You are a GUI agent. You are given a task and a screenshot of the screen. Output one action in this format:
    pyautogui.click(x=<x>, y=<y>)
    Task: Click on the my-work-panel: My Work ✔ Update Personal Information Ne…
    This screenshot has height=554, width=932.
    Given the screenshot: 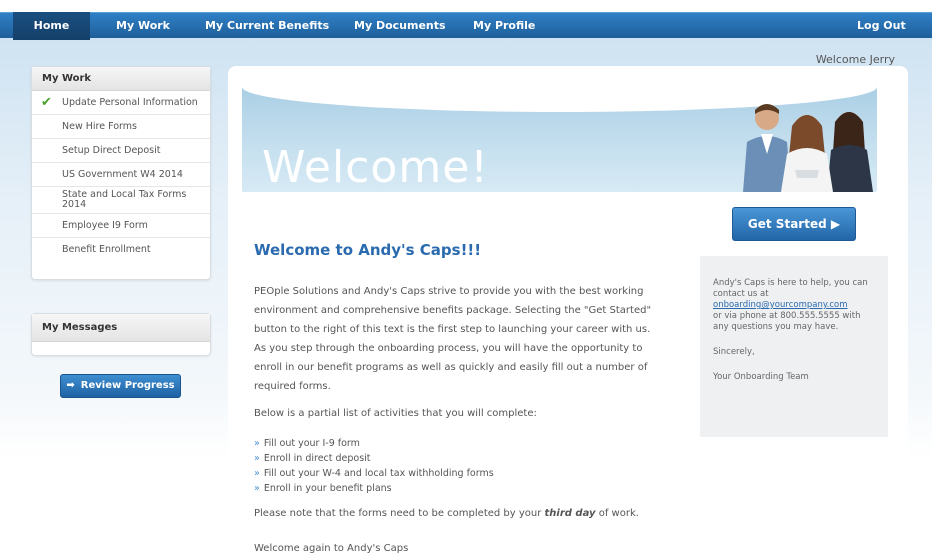 What is the action you would take?
    pyautogui.click(x=121, y=173)
    